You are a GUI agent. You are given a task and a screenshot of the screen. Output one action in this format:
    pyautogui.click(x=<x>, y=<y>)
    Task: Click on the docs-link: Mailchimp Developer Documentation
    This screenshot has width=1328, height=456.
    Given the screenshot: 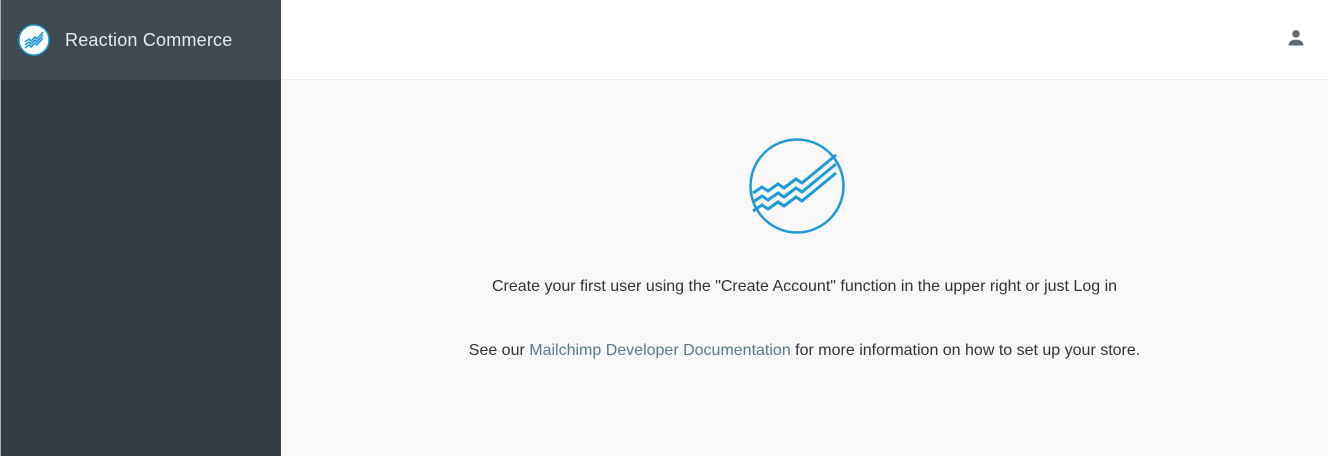 What is the action you would take?
    pyautogui.click(x=659, y=350)
    